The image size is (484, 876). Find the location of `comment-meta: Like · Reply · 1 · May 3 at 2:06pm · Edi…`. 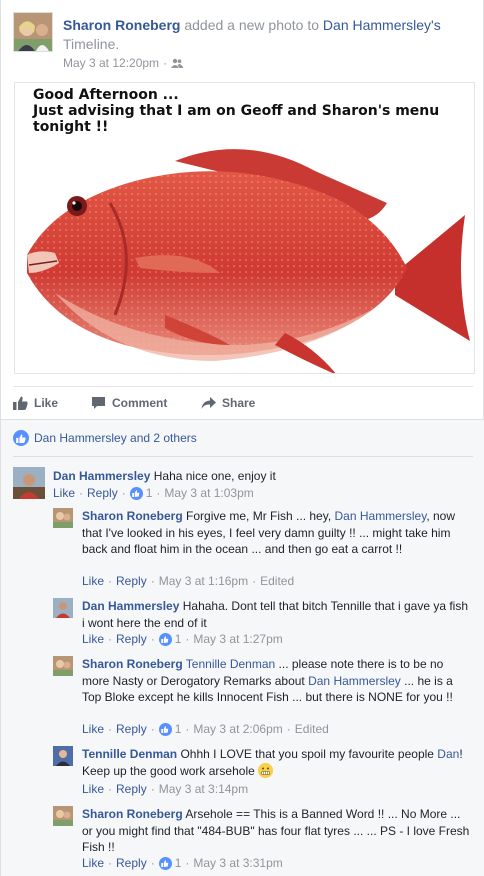

comment-meta: Like · Reply · 1 · May 3 at 2:06pm · Edi… is located at coordinates (205, 729).